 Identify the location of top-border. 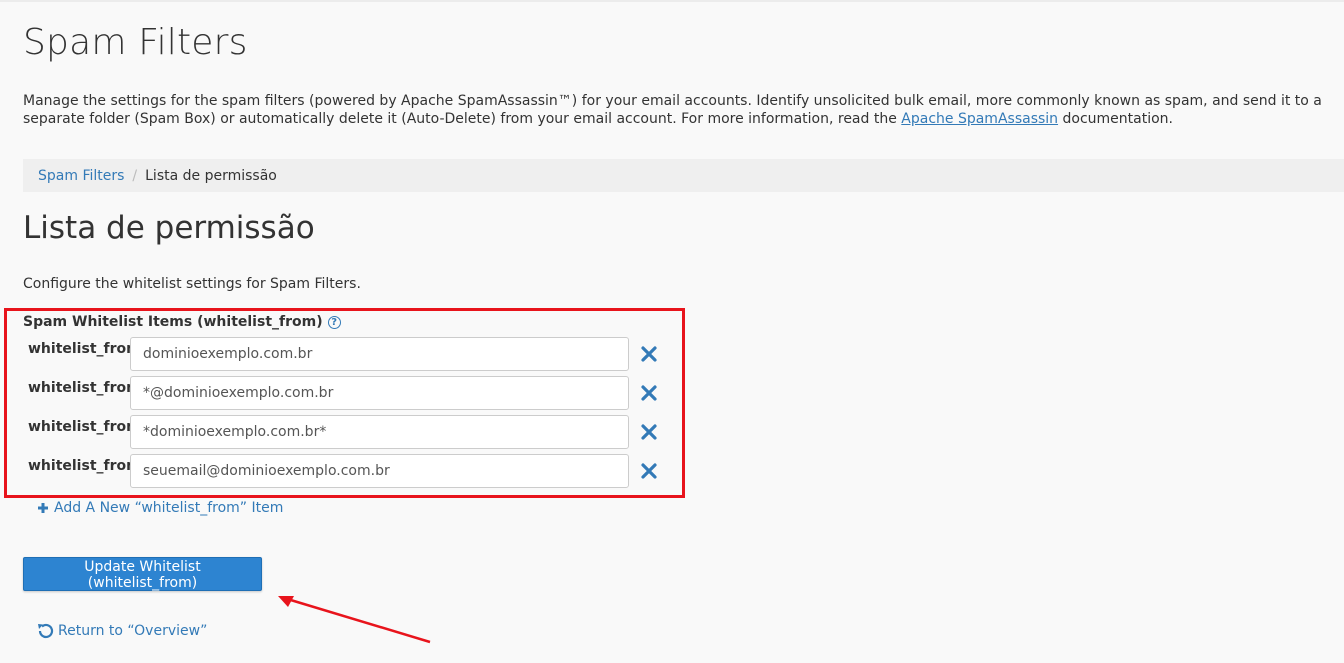
(672, 1).